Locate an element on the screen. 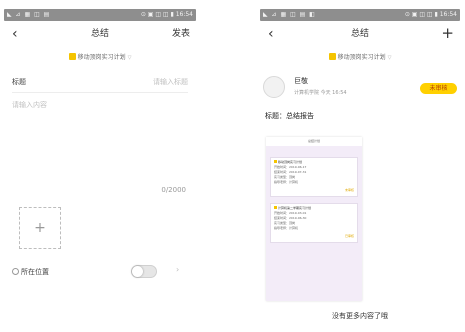  char-counter: 0/2000 is located at coordinates (173, 190).